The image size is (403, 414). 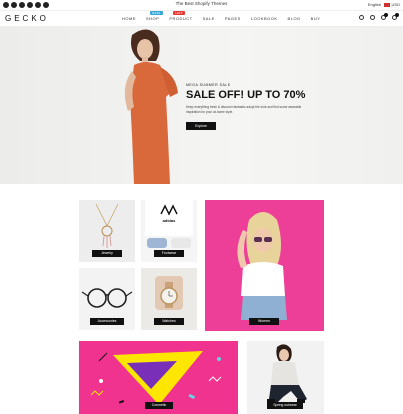 What do you see at coordinates (379, 16) in the screenshot?
I see `header-icons` at bounding box center [379, 16].